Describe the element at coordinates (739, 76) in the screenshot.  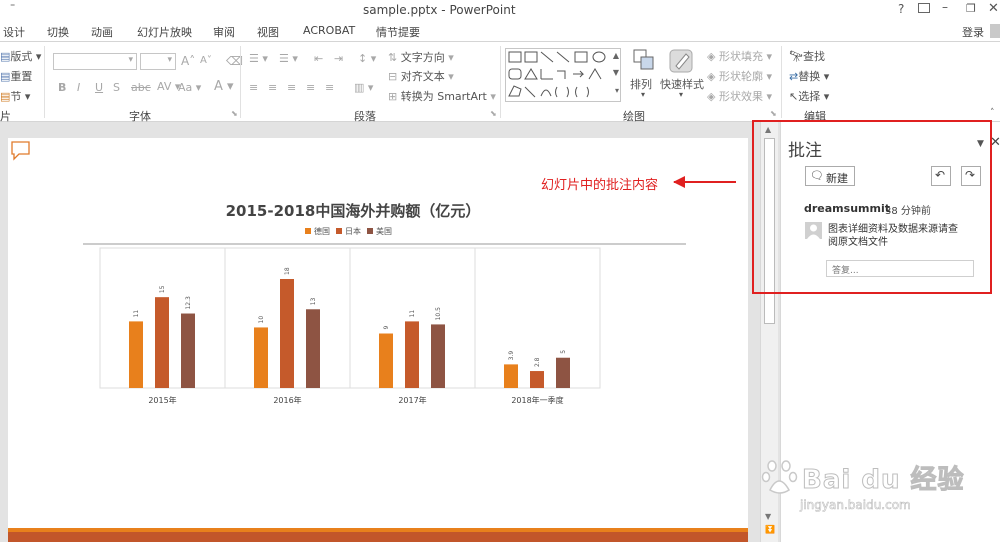
I see `shape-outline-button: ◈ 形状轮廓 ▾` at that location.